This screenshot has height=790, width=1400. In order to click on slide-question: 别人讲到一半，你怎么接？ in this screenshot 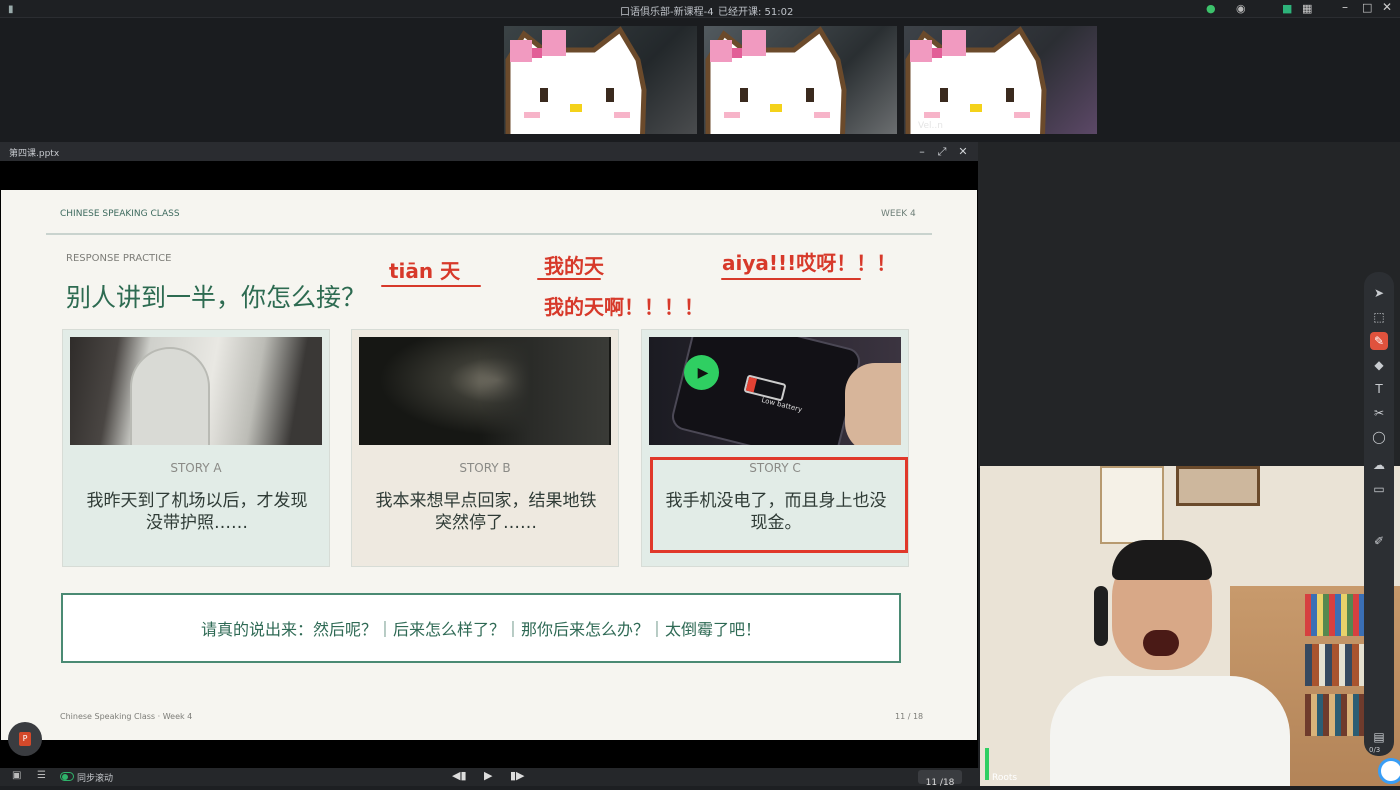, I will do `click(216, 297)`.